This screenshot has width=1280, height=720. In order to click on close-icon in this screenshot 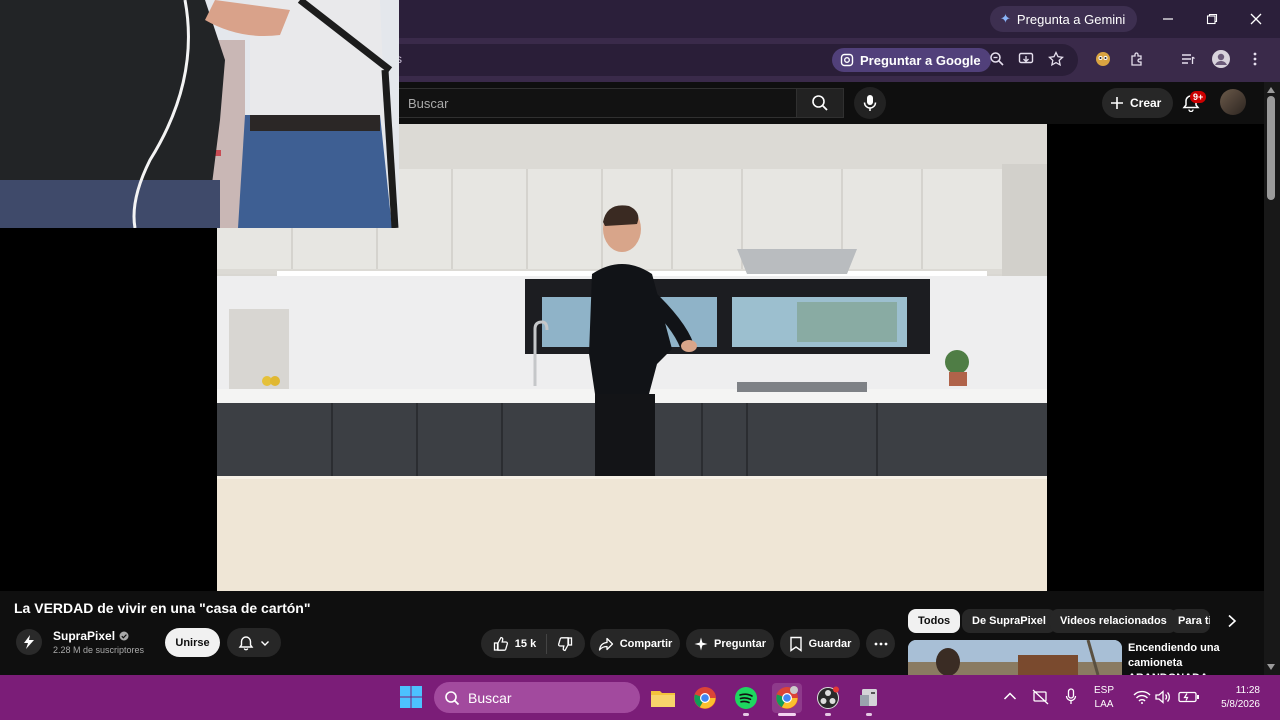, I will do `click(1256, 19)`.